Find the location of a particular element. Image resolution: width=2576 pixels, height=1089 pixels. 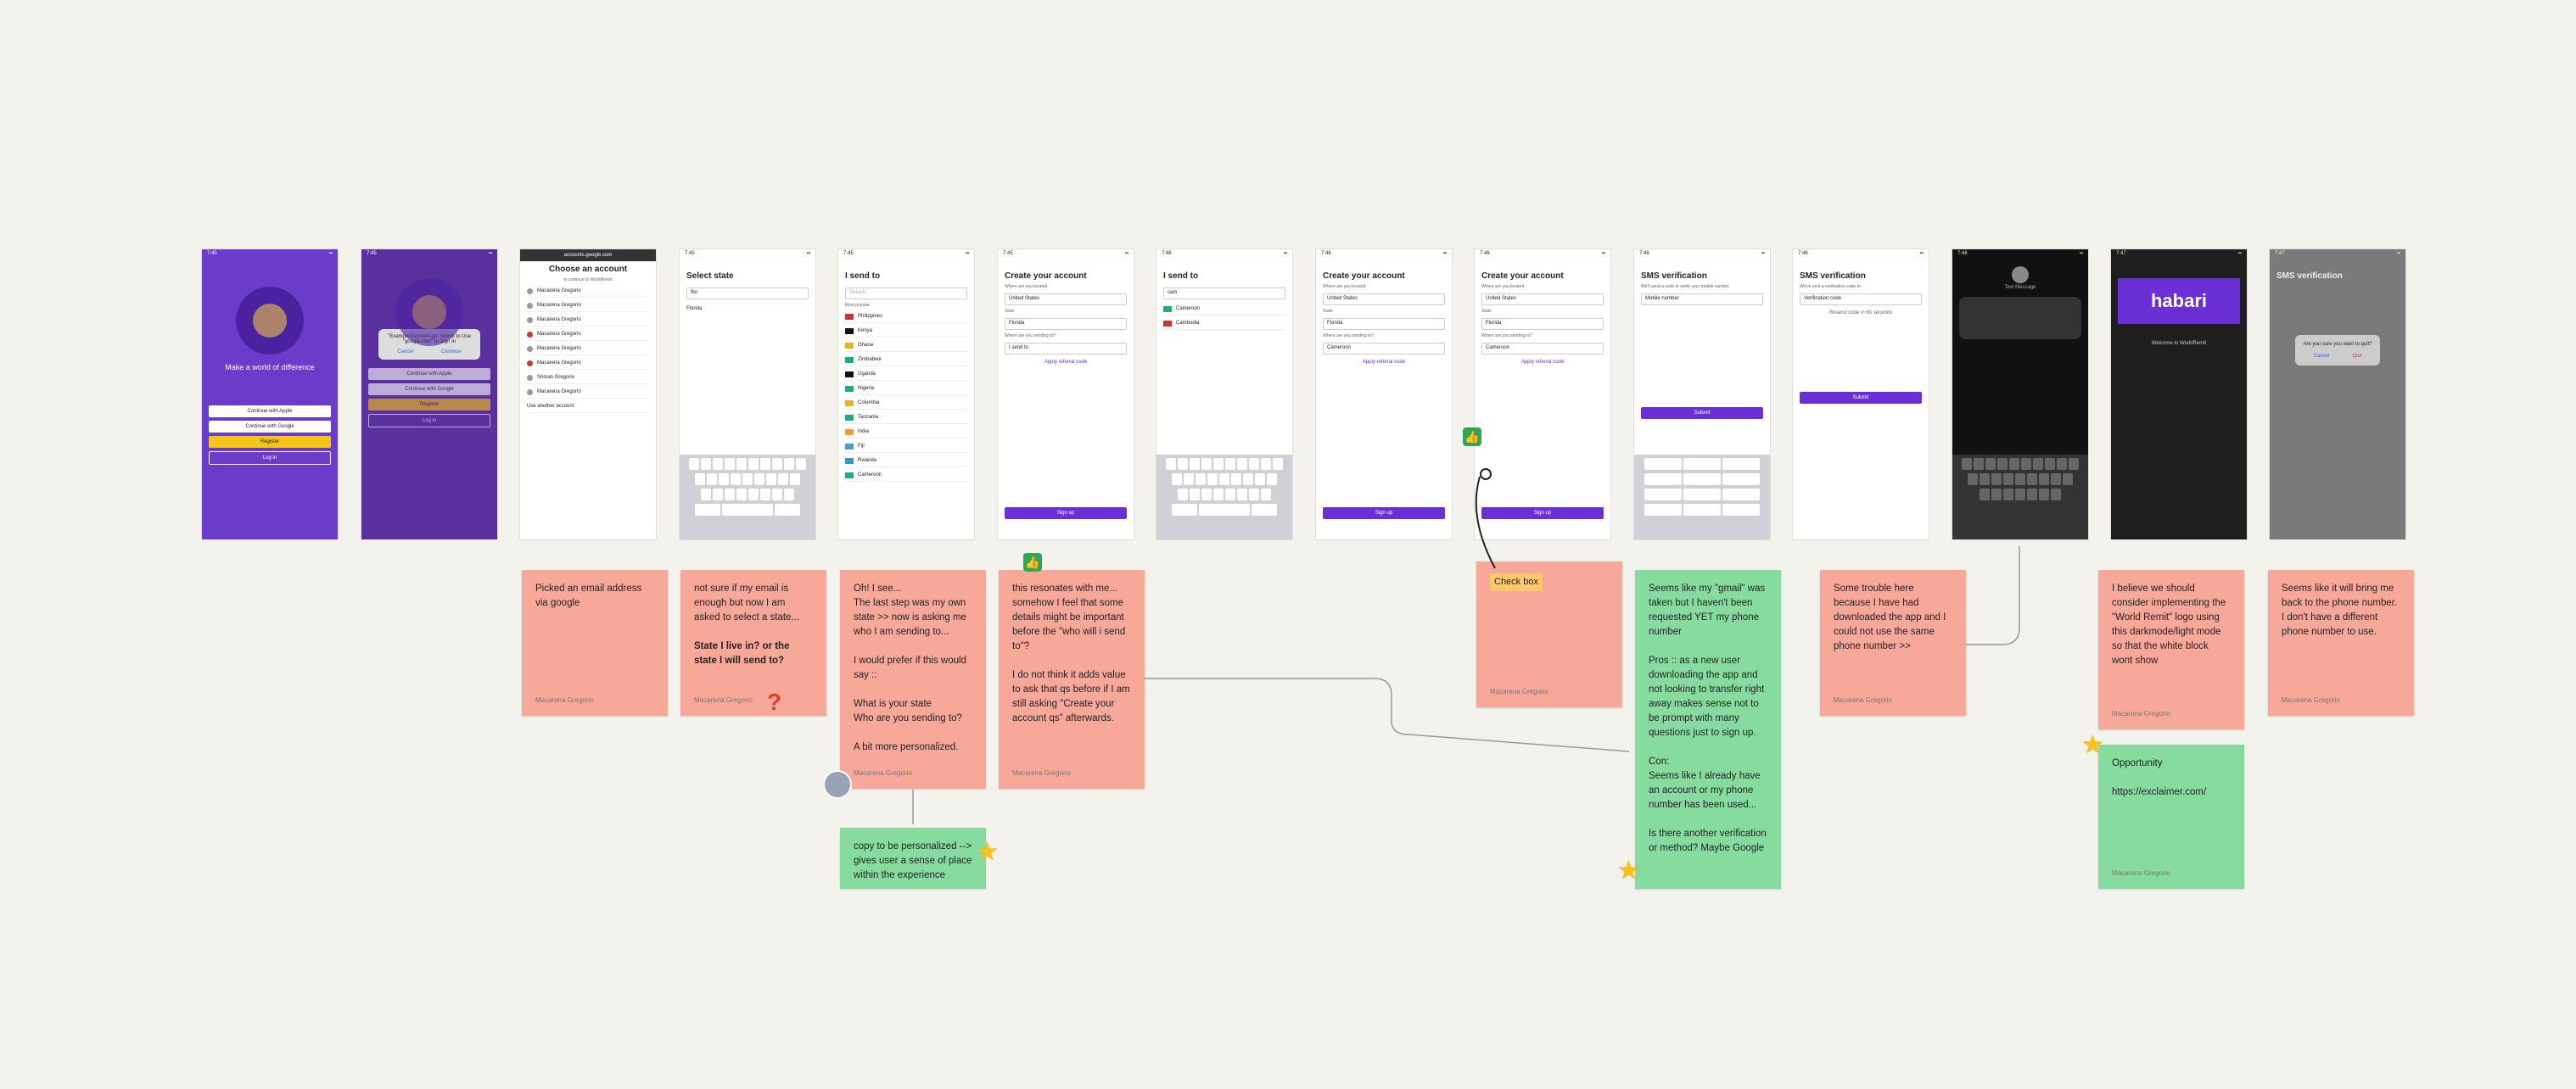

resend-code-link: Resend code in 60 seconds is located at coordinates (1861, 313).